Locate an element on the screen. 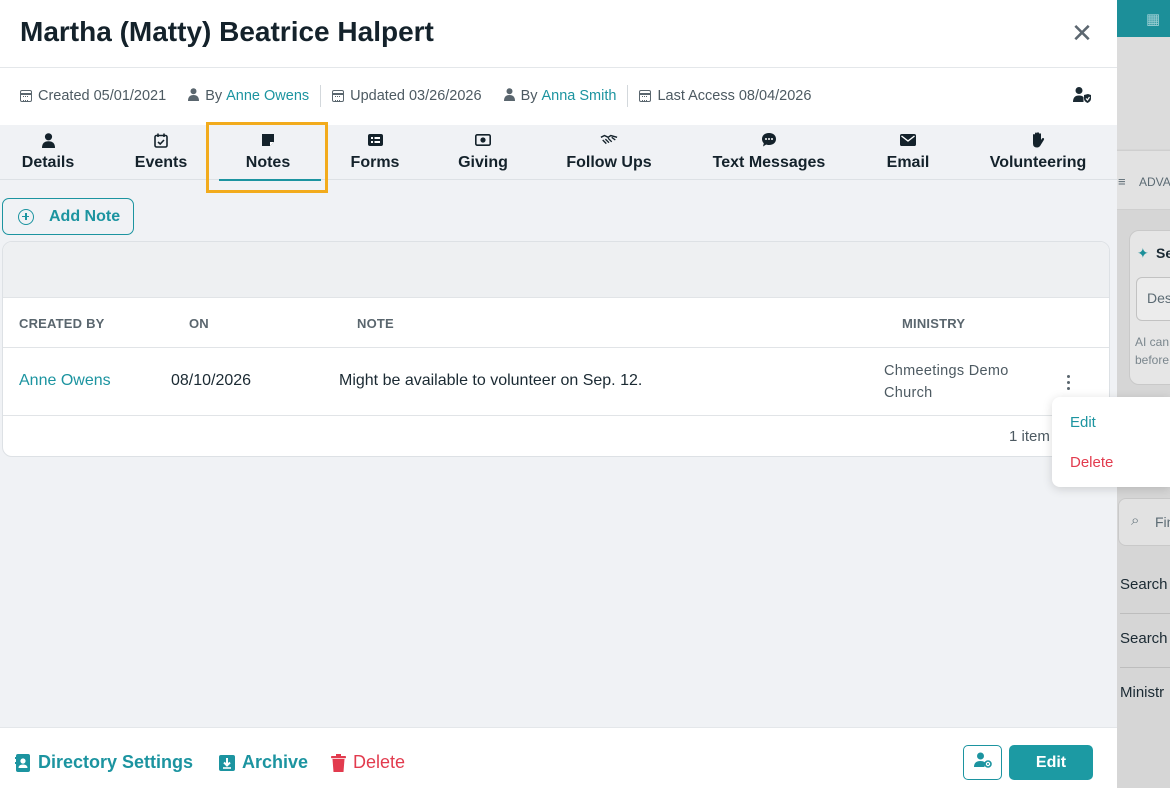 The width and height of the screenshot is (1170, 788). last-access-info: Last Access 08/04/2026 is located at coordinates (725, 96).